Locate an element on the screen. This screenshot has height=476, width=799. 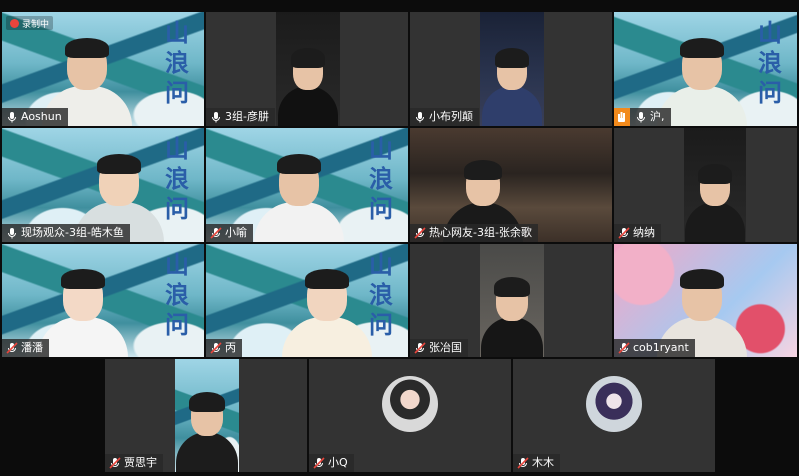
participant-name: 热心网友-3组-张余歌 is located at coordinates (480, 232).